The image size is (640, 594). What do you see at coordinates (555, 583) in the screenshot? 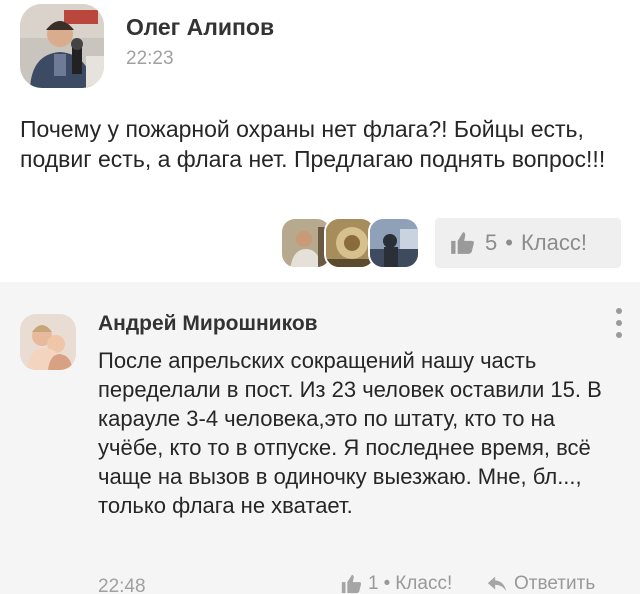
I see `reply-label: Ответить` at bounding box center [555, 583].